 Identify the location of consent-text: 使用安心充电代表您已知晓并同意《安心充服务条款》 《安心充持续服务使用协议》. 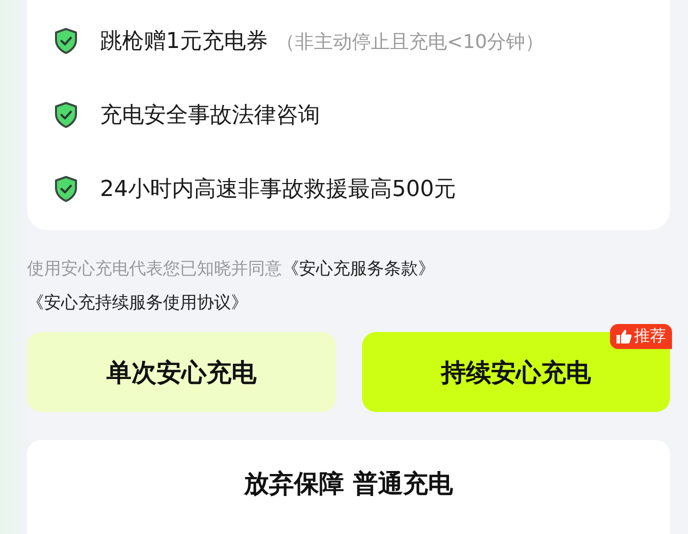
(231, 286).